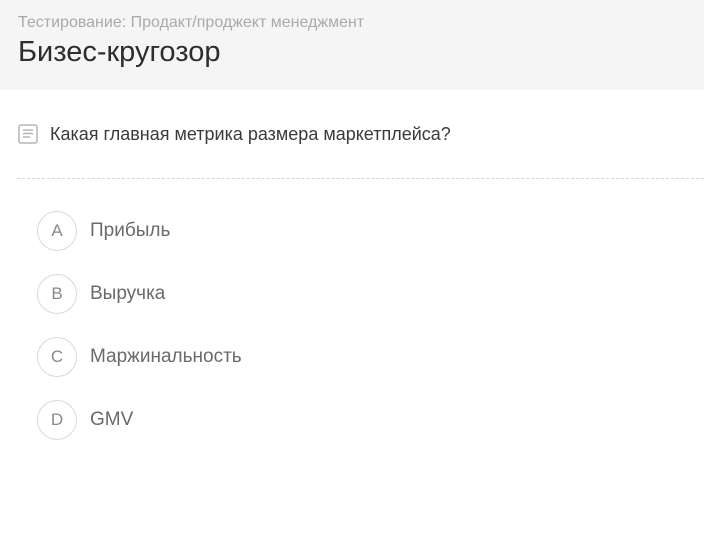 The height and width of the screenshot is (559, 704). What do you see at coordinates (166, 356) in the screenshot?
I see `option-label: Маржинальность` at bounding box center [166, 356].